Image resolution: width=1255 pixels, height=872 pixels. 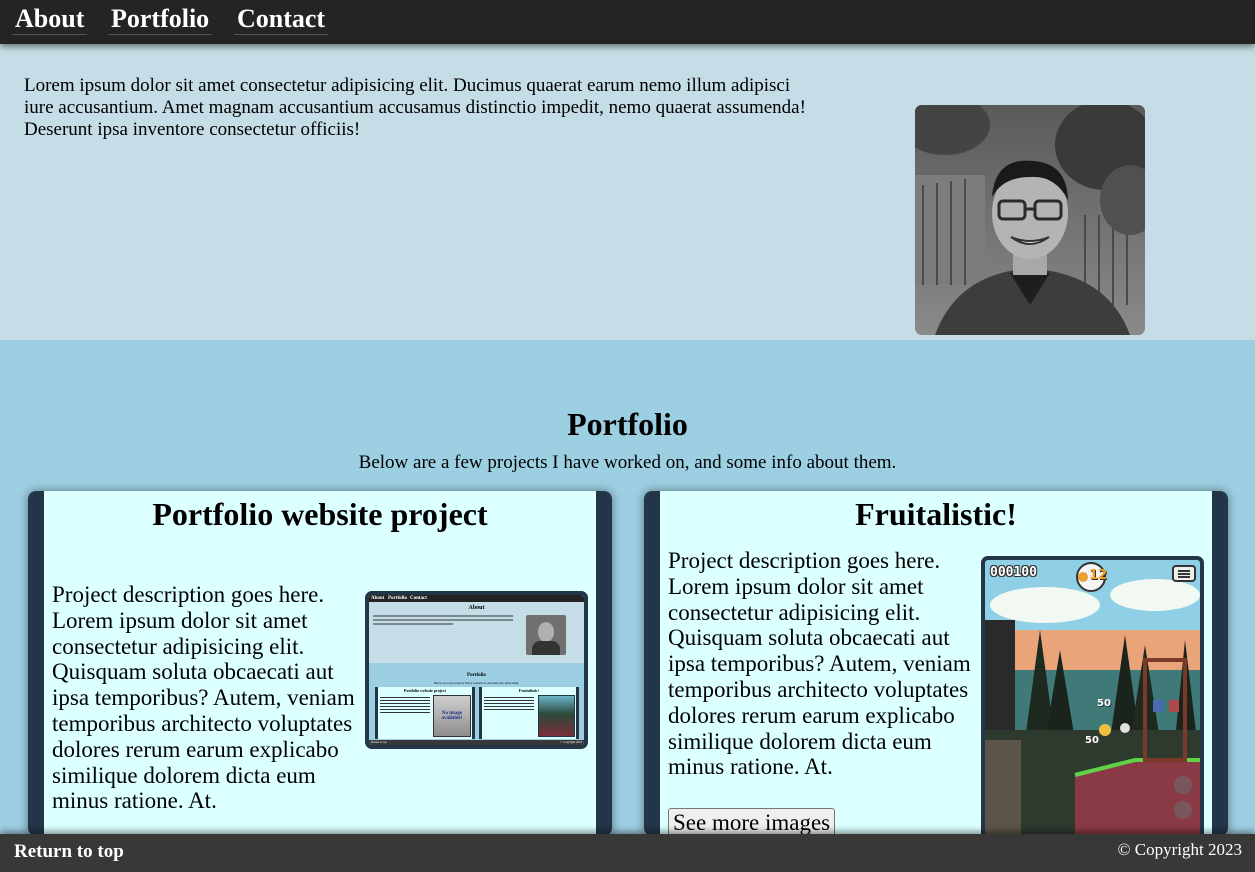 I want to click on mini-no-image-text: No image available!, so click(x=452, y=716).